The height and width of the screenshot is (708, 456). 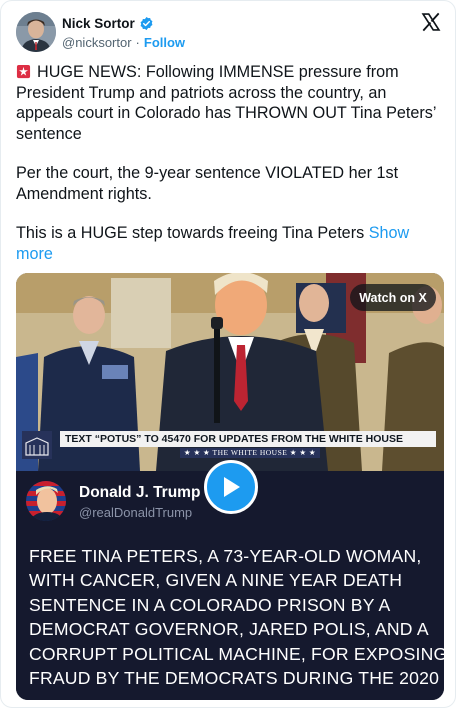 I want to click on x-logo-icon, so click(x=431, y=22).